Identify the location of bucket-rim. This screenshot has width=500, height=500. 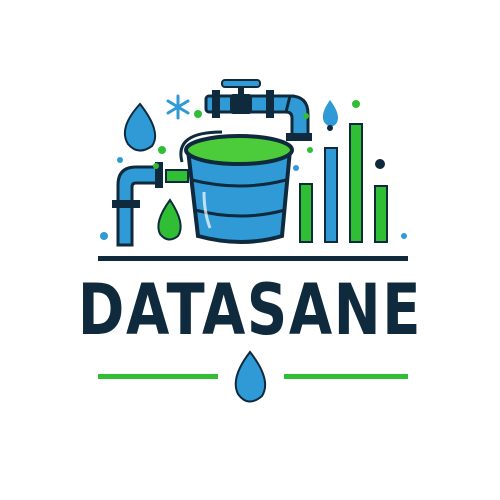
(239, 150).